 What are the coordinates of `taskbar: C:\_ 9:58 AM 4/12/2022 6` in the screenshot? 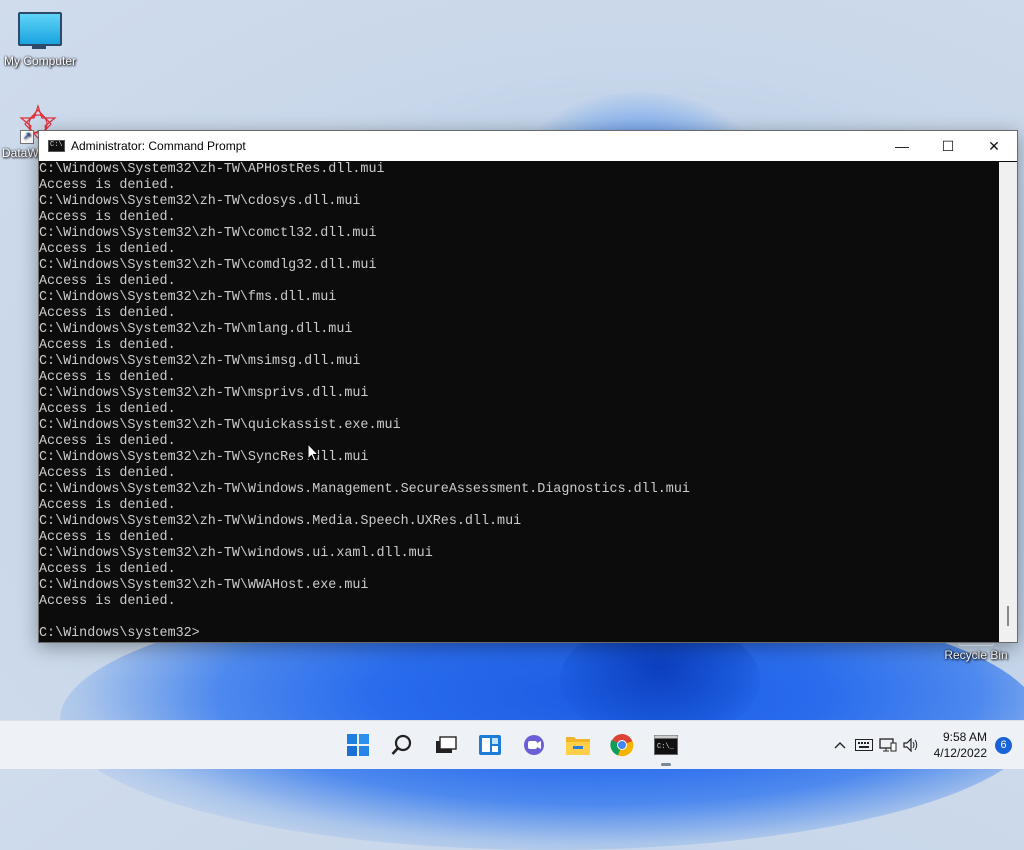 It's located at (512, 744).